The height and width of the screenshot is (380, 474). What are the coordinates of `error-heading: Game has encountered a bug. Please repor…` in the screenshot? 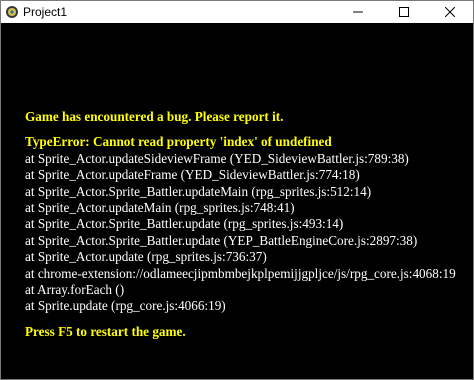 It's located at (154, 116).